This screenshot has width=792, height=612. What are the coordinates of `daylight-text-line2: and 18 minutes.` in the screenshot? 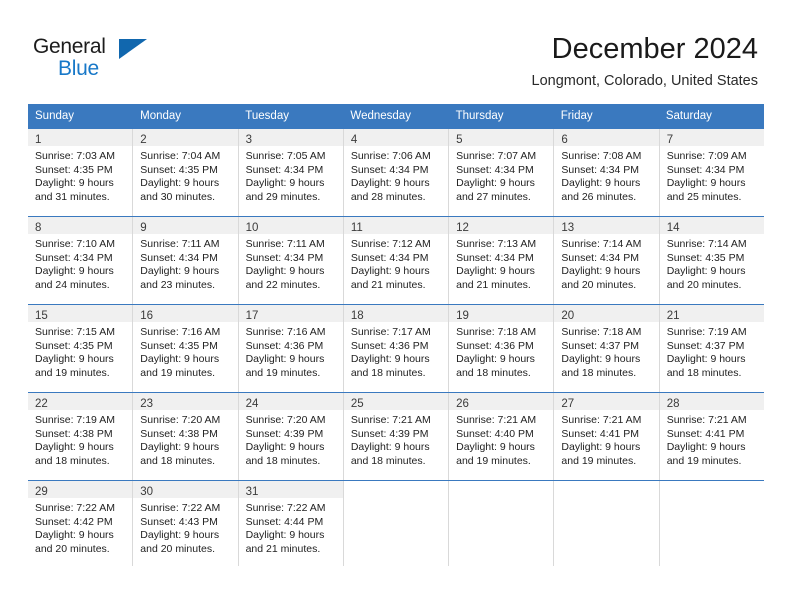 It's located at (704, 372).